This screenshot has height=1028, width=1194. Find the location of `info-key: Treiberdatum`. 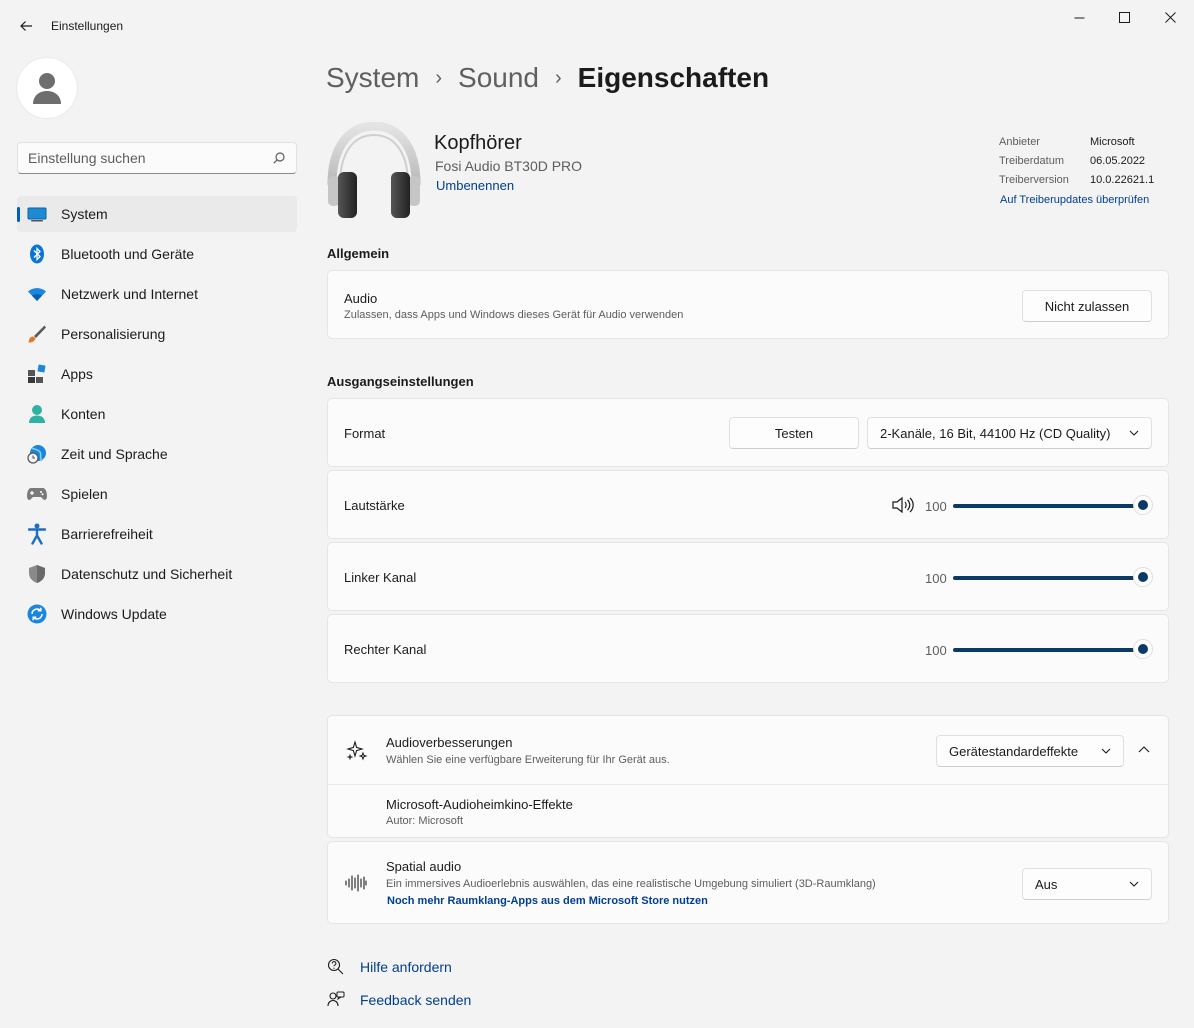

info-key: Treiberdatum is located at coordinates (1032, 161).